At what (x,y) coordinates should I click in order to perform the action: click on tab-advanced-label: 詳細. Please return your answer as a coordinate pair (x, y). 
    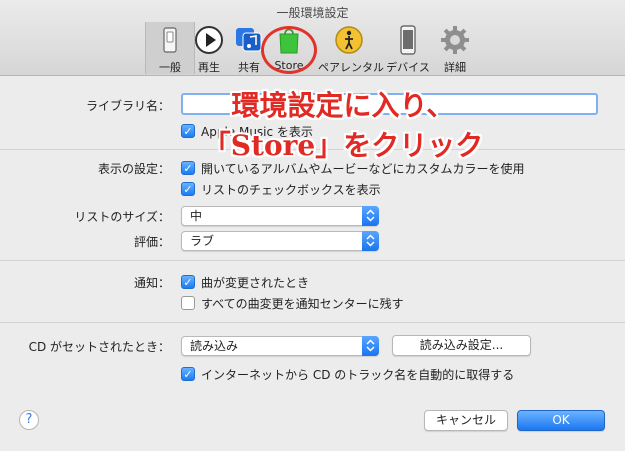
    Looking at the image, I should click on (455, 67).